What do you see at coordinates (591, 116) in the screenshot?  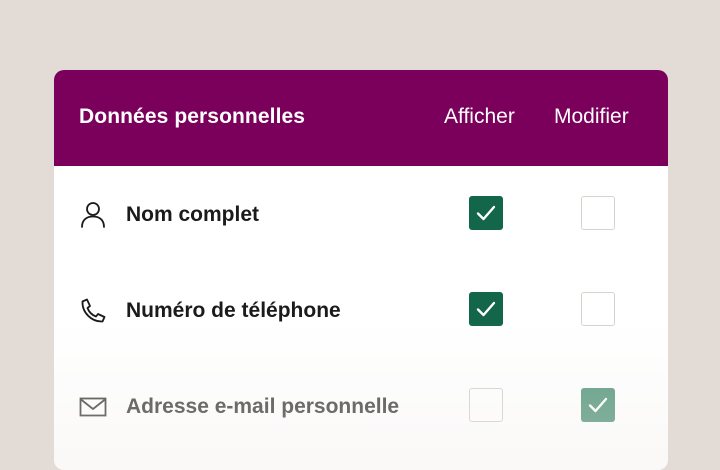 I see `column-header-modifier: Modifier` at bounding box center [591, 116].